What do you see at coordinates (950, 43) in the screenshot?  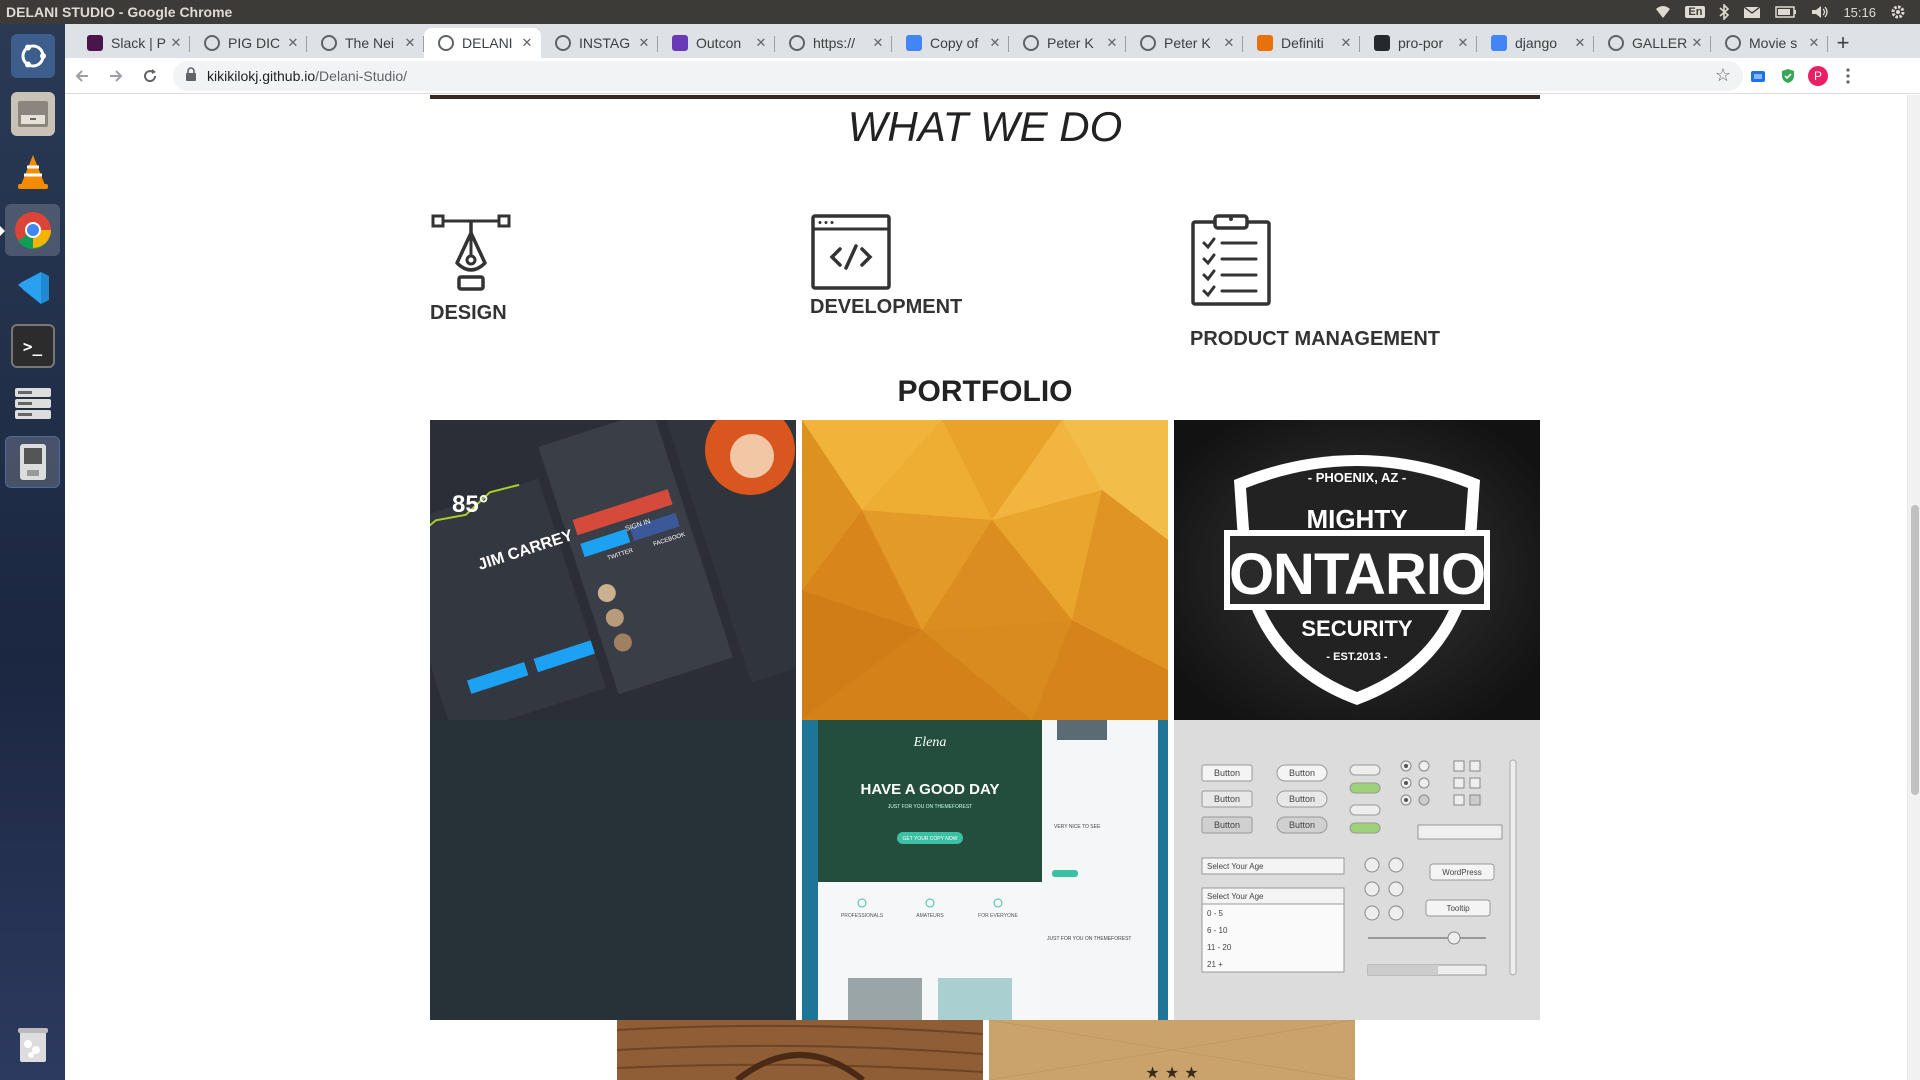 I see `browser-tab: Copy of ✕` at bounding box center [950, 43].